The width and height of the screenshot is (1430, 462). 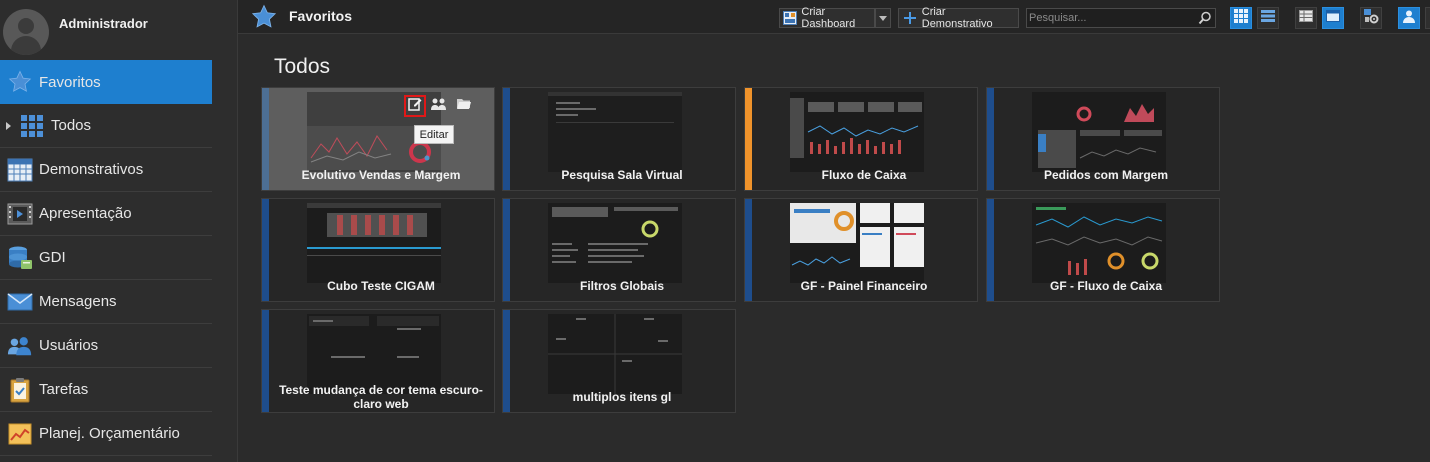 I want to click on create-report-label: Criar Demonstrativo, so click(x=957, y=18).